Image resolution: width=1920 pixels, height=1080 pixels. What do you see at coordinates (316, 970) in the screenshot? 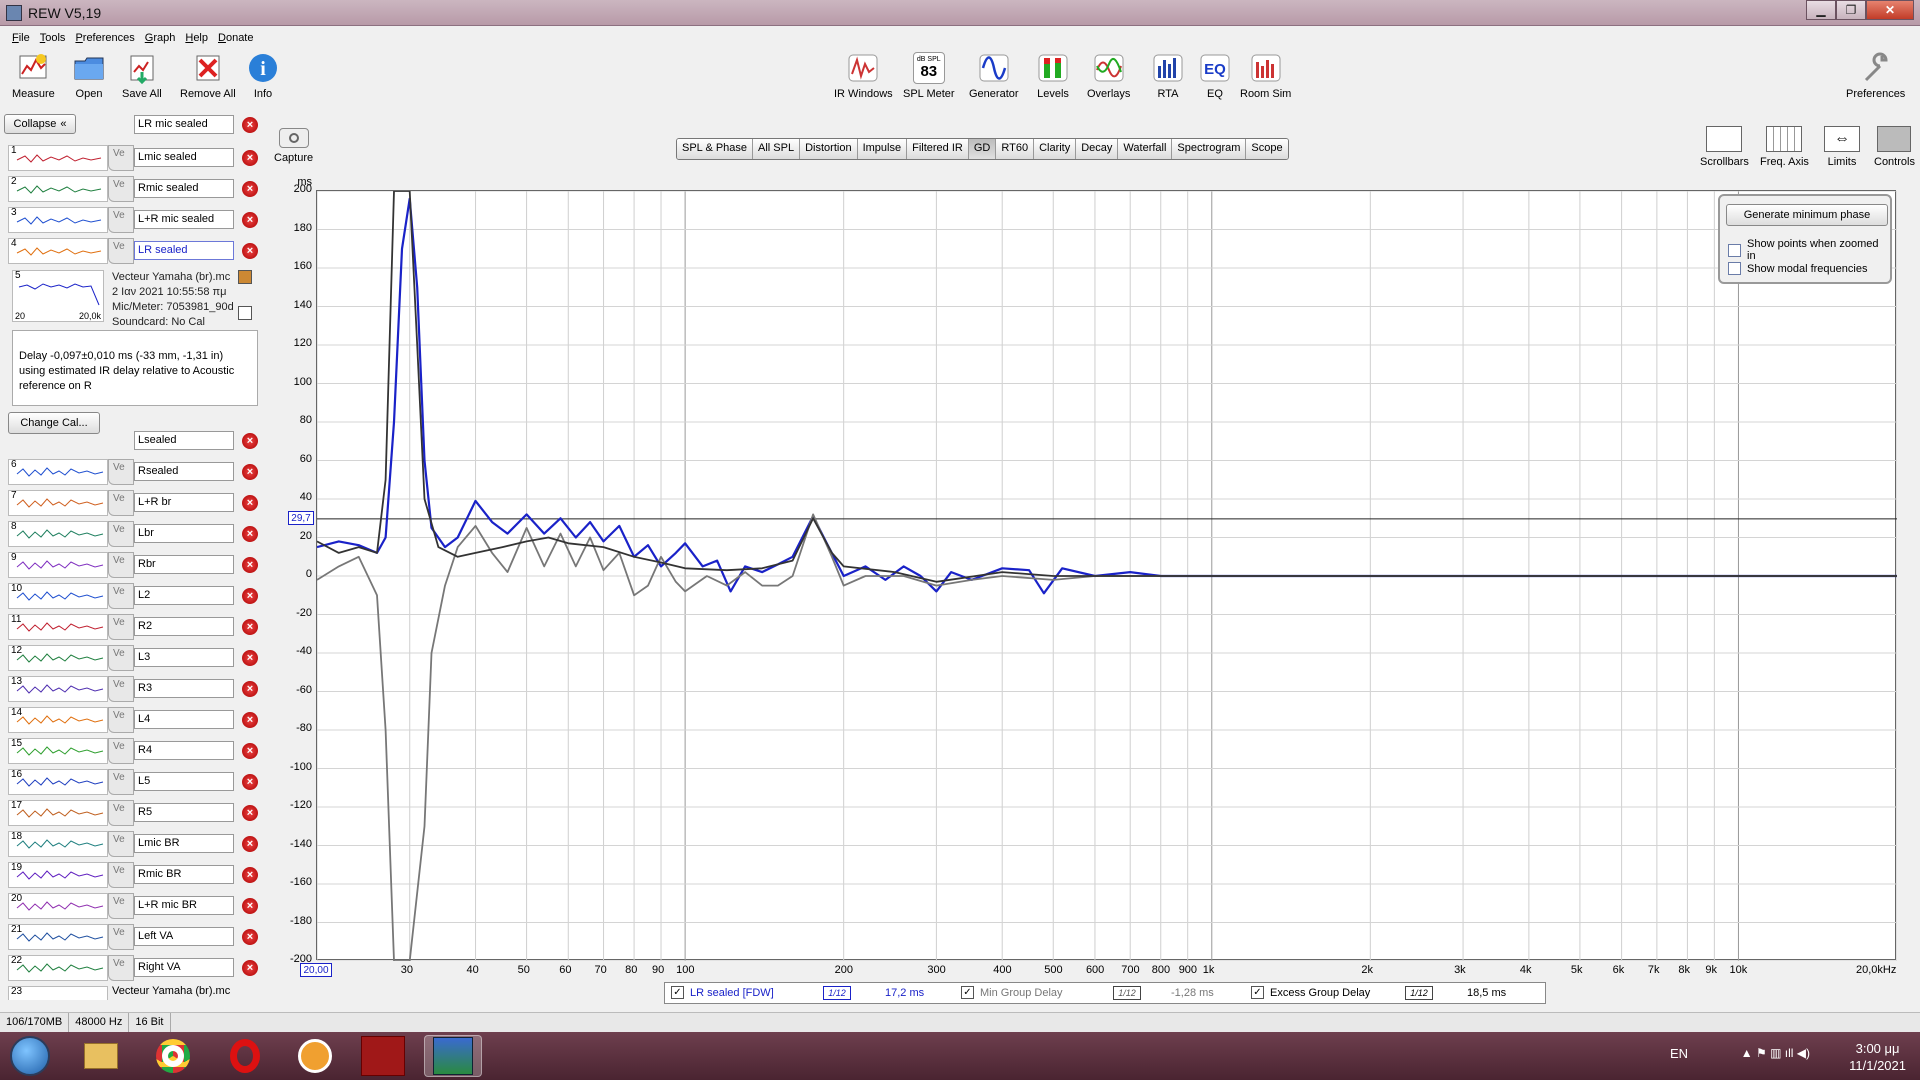
I see `x-start-readout: 20,00` at bounding box center [316, 970].